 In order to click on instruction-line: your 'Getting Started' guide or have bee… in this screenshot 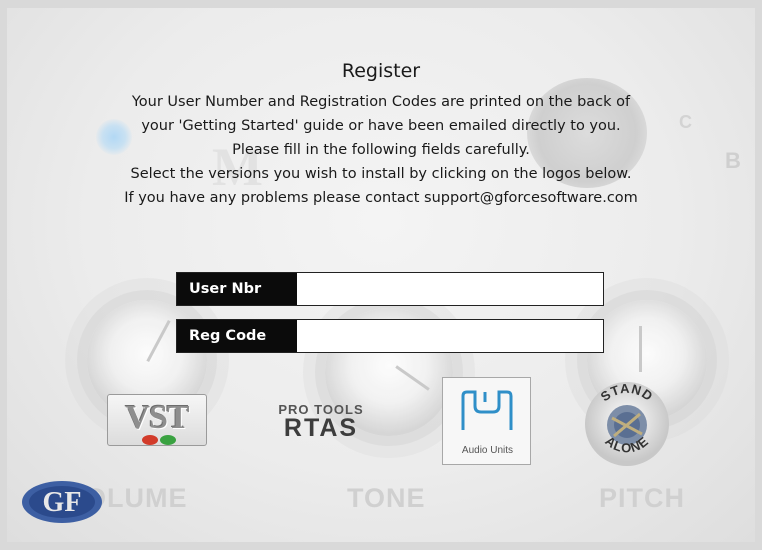, I will do `click(381, 126)`.